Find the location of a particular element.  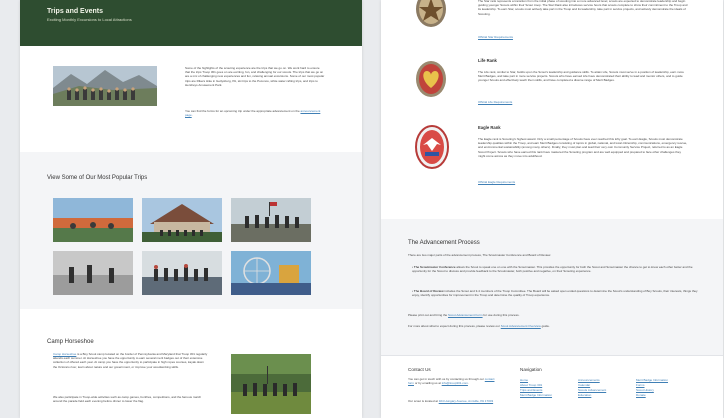

camp-horseshoe-heading: Camp Horseshoe is located at coordinates (70, 342).